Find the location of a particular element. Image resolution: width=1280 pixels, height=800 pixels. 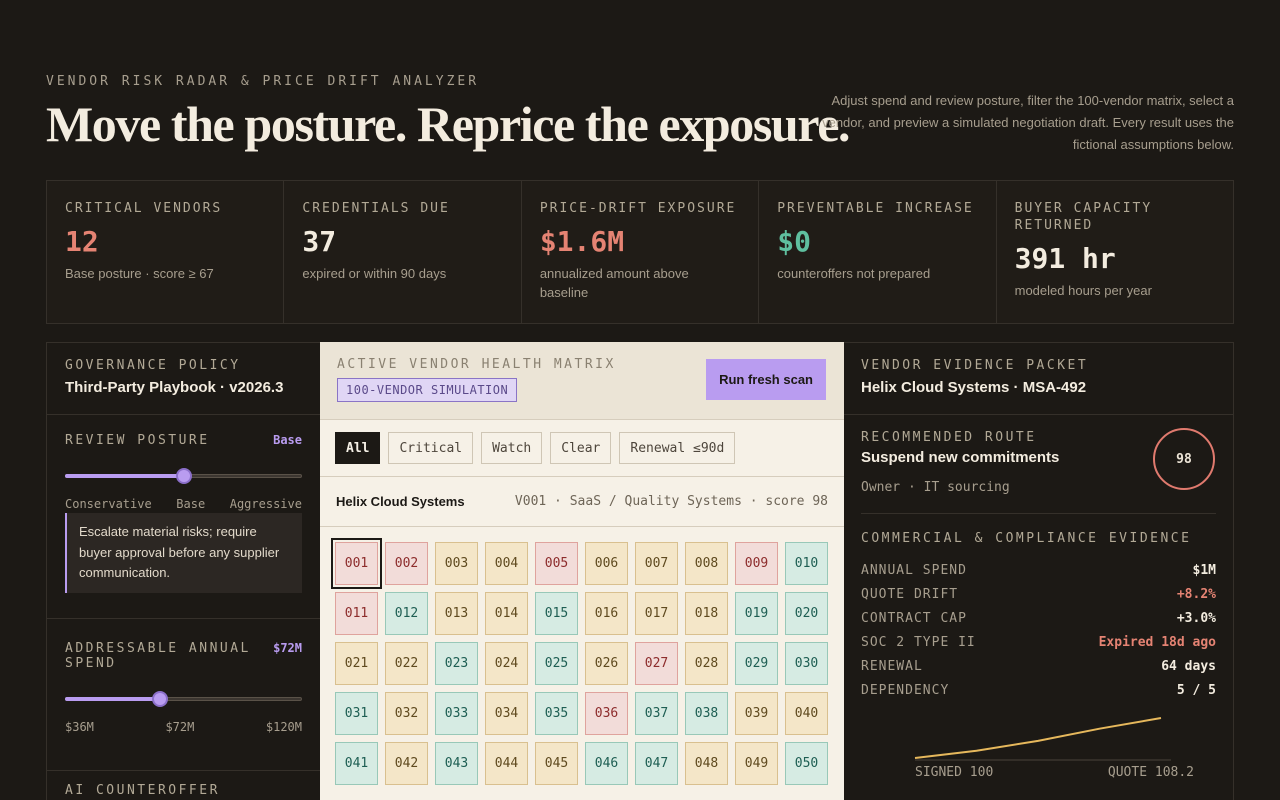

vendor-cell: 033 is located at coordinates (456, 713).